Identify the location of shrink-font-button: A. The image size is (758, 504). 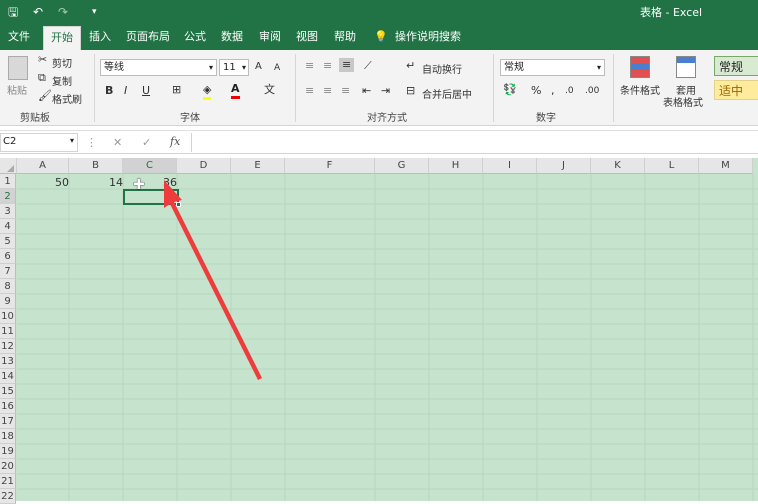
(277, 68).